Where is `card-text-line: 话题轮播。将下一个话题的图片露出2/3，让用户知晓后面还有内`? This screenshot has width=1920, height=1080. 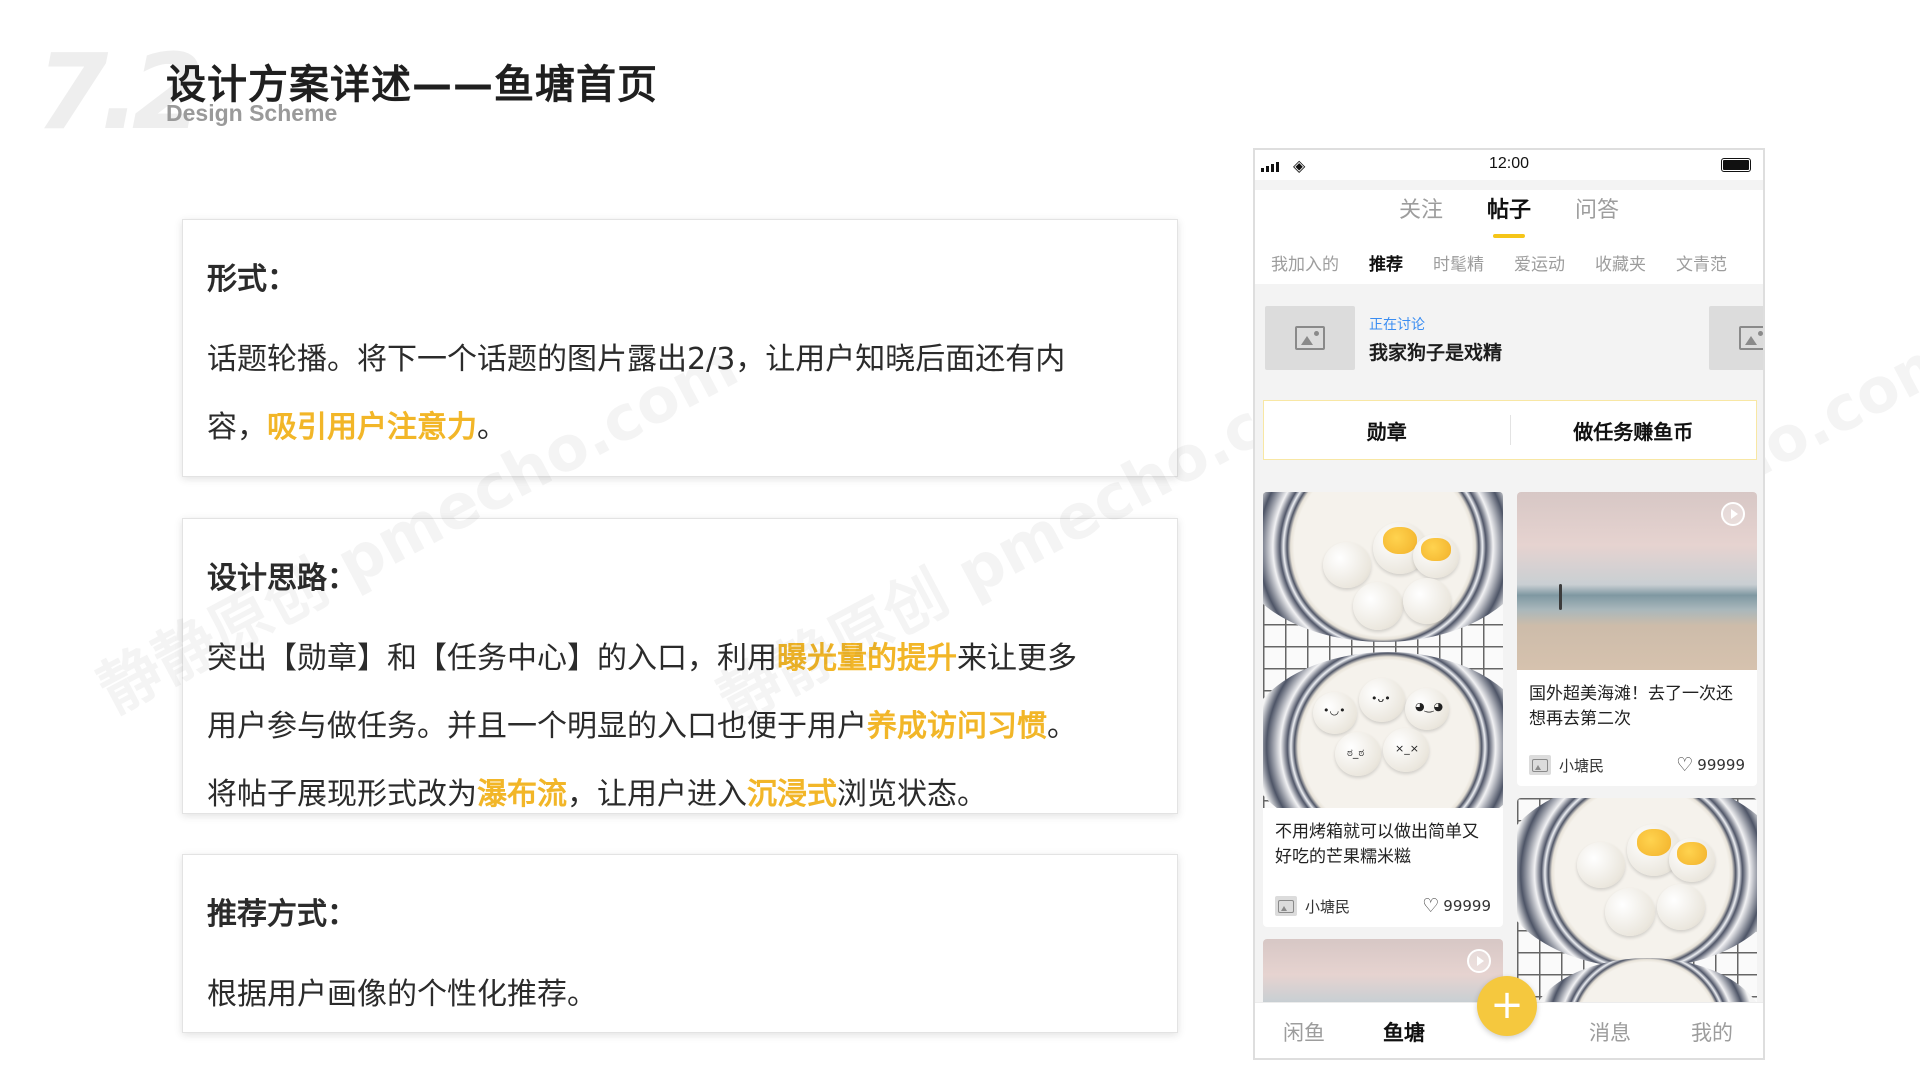
card-text-line: 话题轮播。将下一个话题的图片露出2/3，让用户知晓后面还有内 is located at coordinates (680, 360).